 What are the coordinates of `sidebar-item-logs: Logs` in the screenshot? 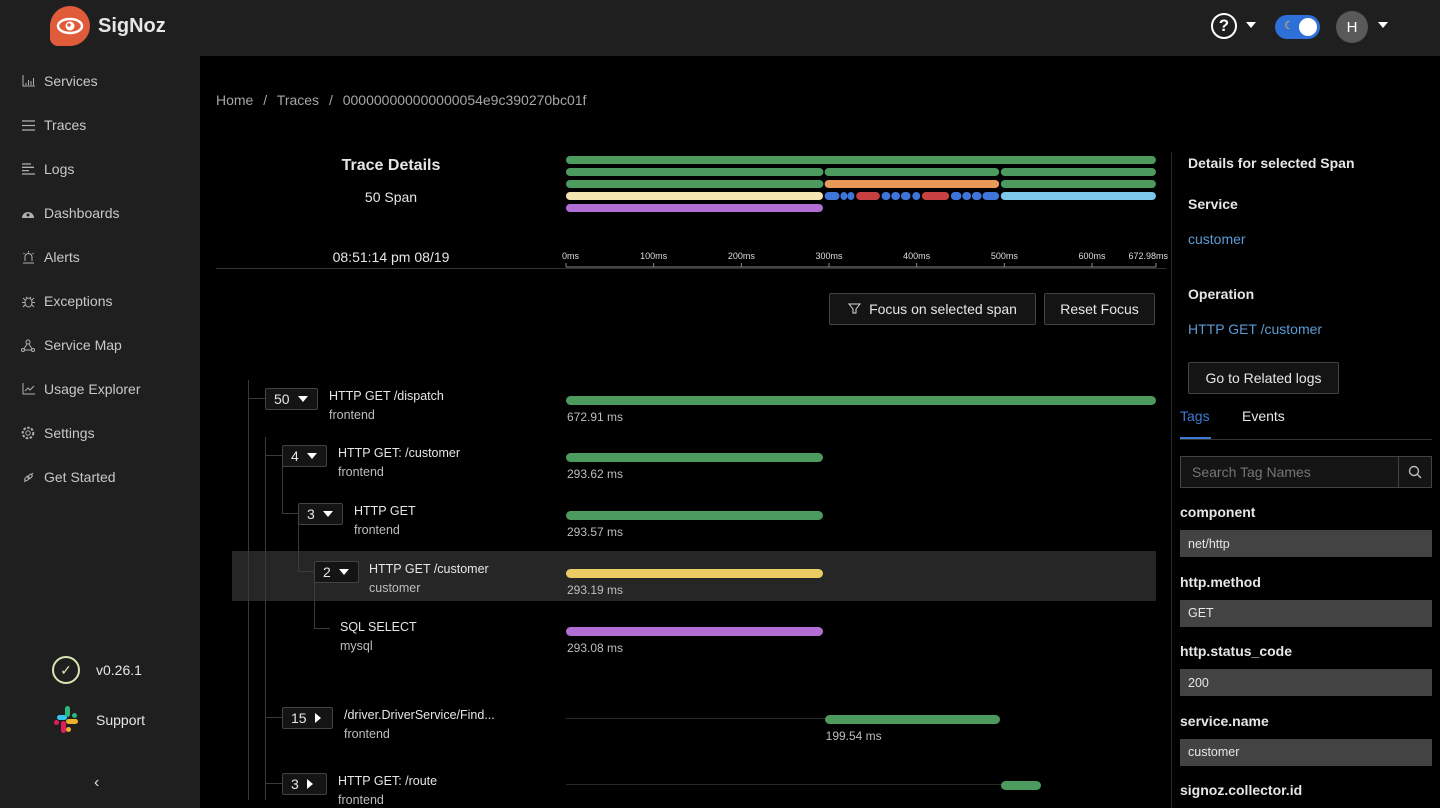 It's located at (47, 169).